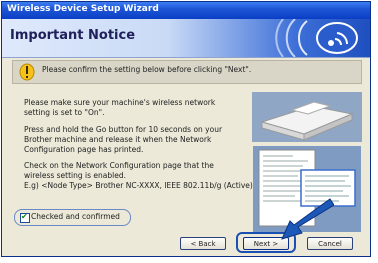  What do you see at coordinates (316, 38) in the screenshot?
I see `wireless-logo-icon` at bounding box center [316, 38].